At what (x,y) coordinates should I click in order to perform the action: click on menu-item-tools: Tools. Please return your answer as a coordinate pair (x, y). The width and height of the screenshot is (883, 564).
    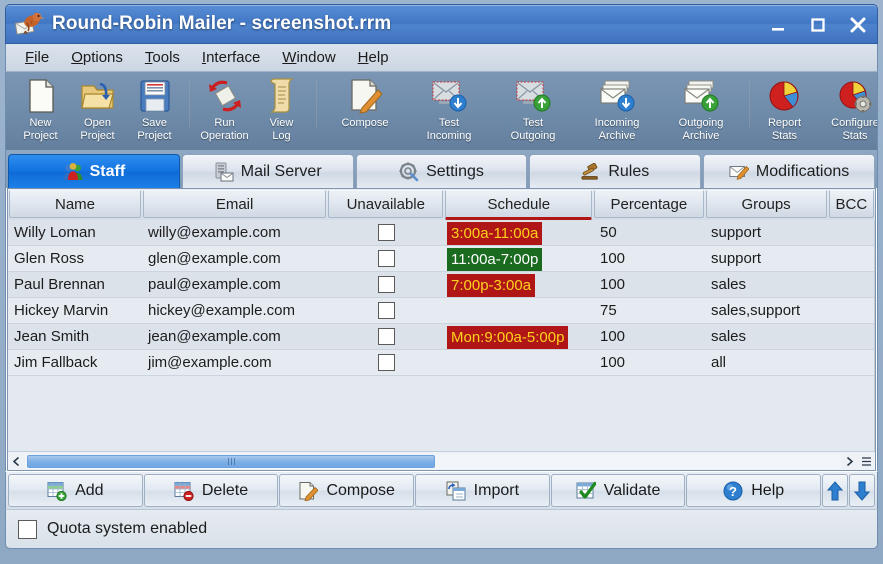
    Looking at the image, I should click on (162, 57).